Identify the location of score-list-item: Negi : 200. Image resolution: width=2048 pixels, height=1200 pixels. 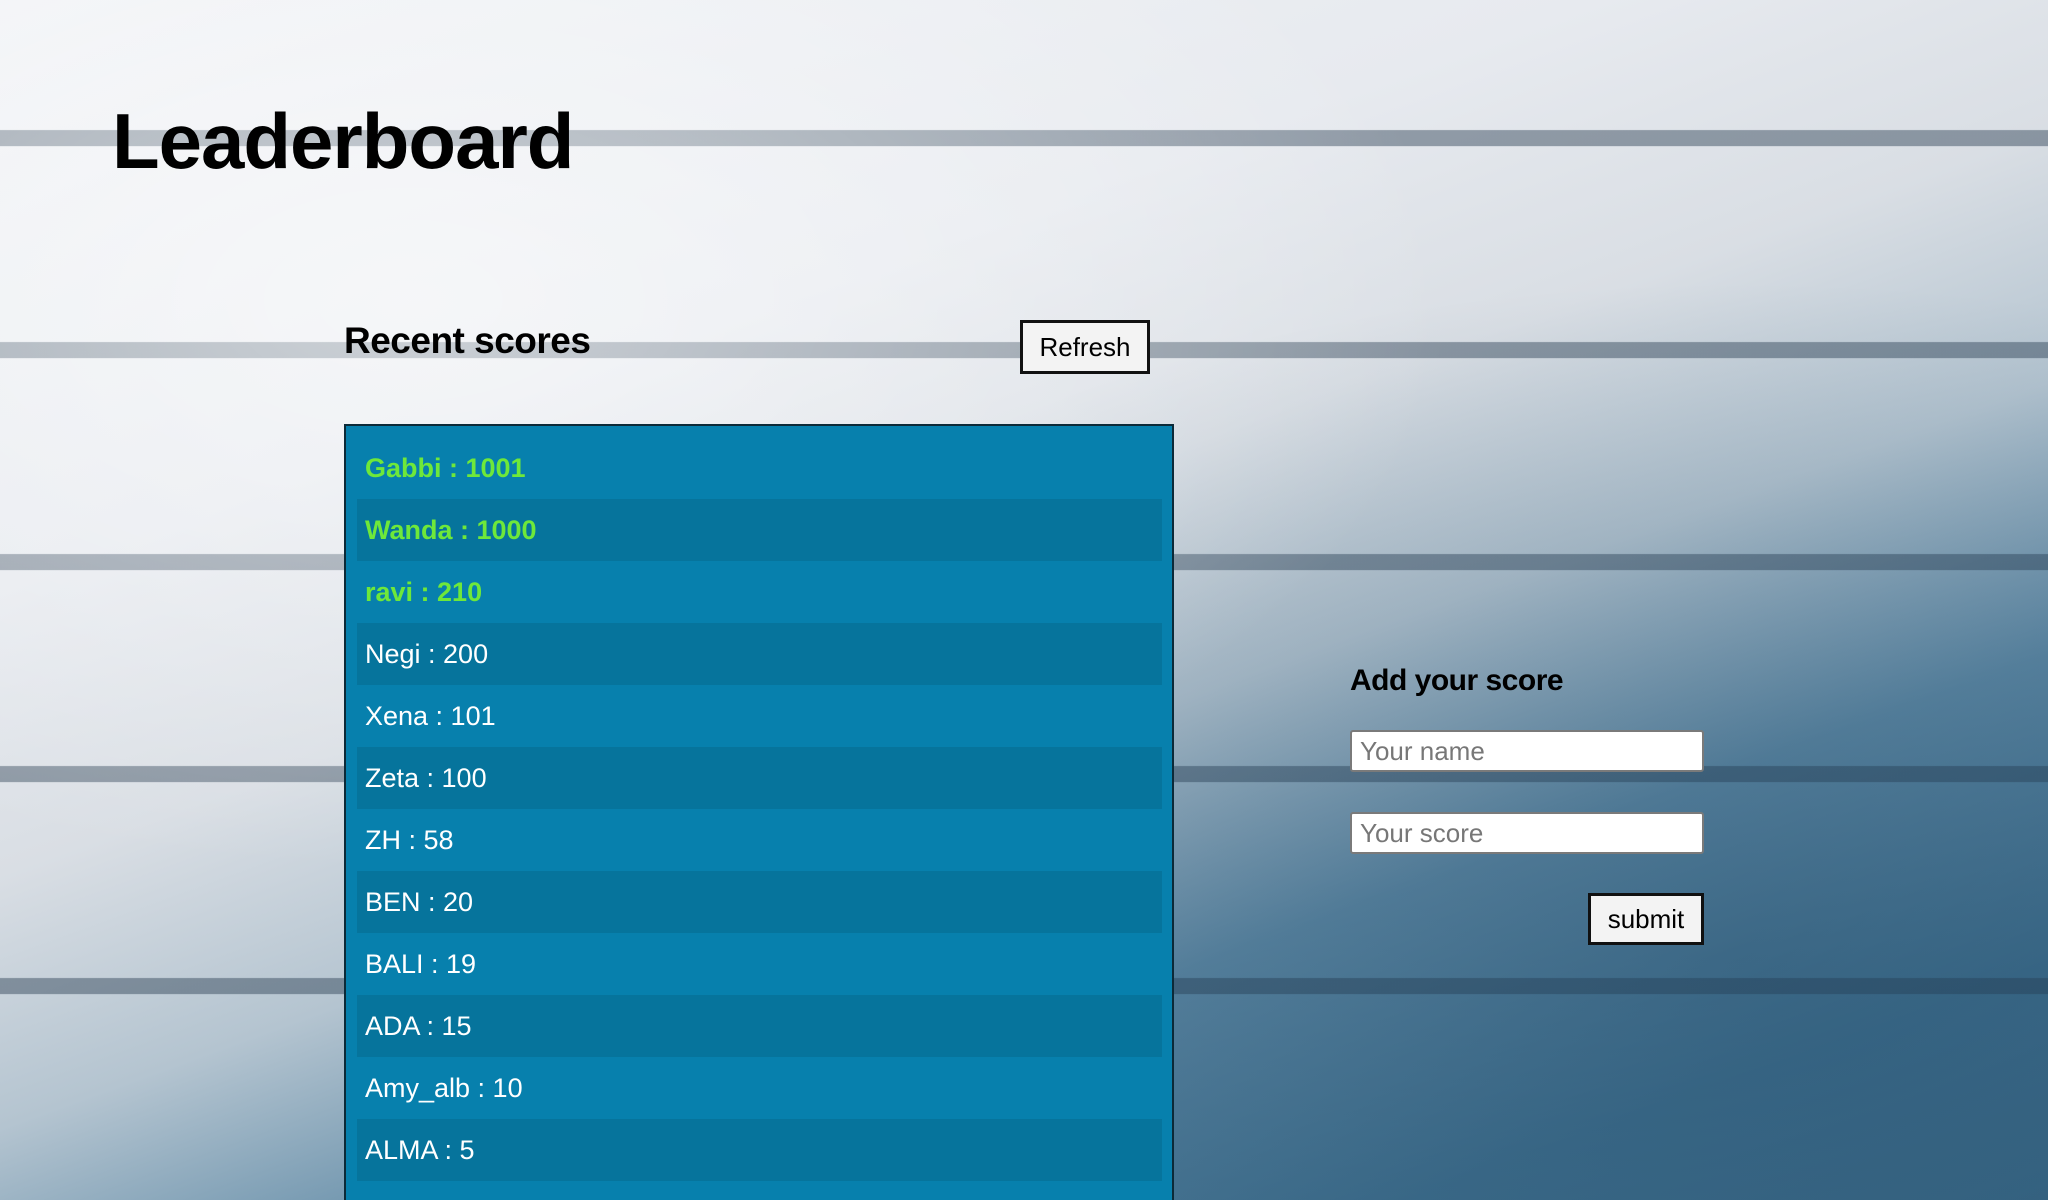
(759, 654).